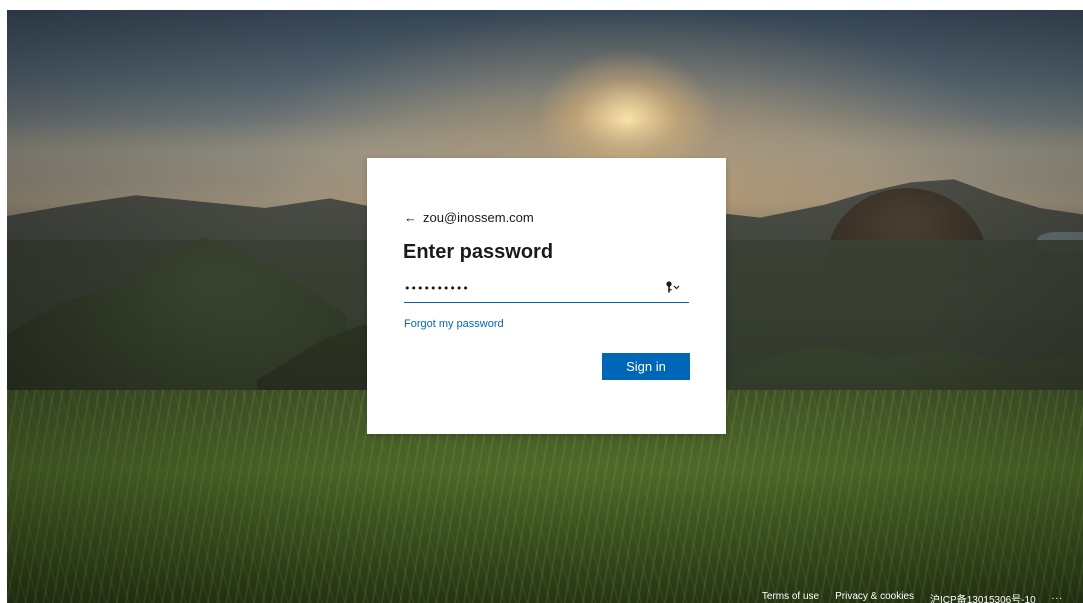  Describe the element at coordinates (874, 597) in the screenshot. I see `privacy-link: Privacy & cookies` at that location.